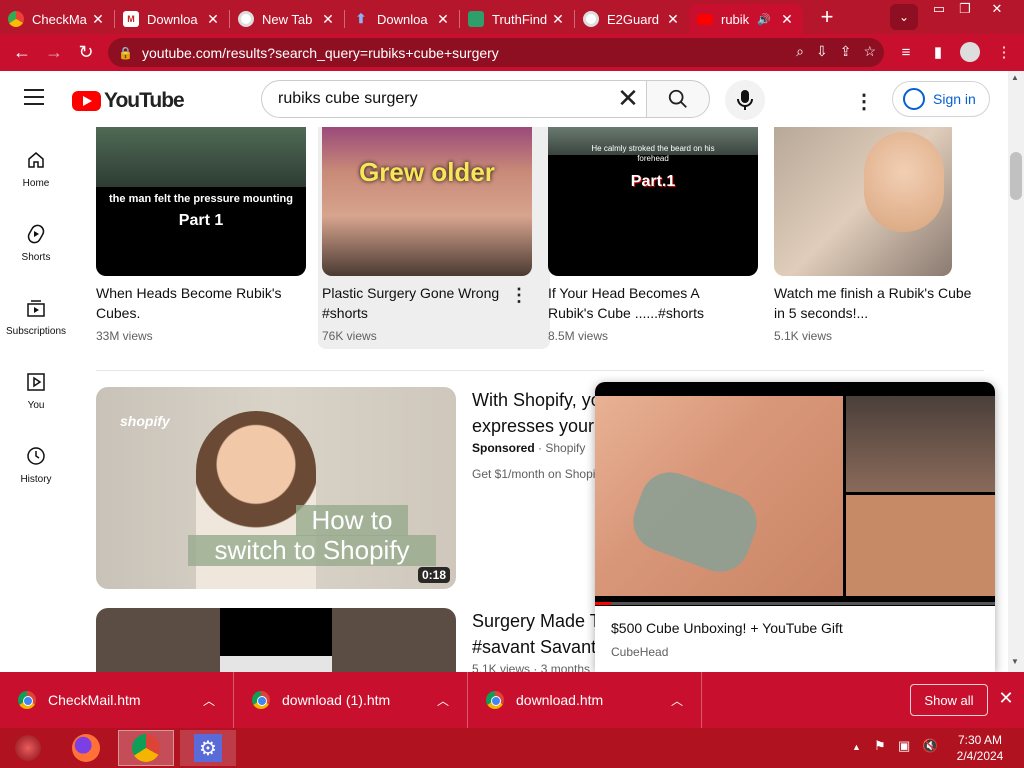  Describe the element at coordinates (795, 494) in the screenshot. I see `miniplayer-video` at that location.